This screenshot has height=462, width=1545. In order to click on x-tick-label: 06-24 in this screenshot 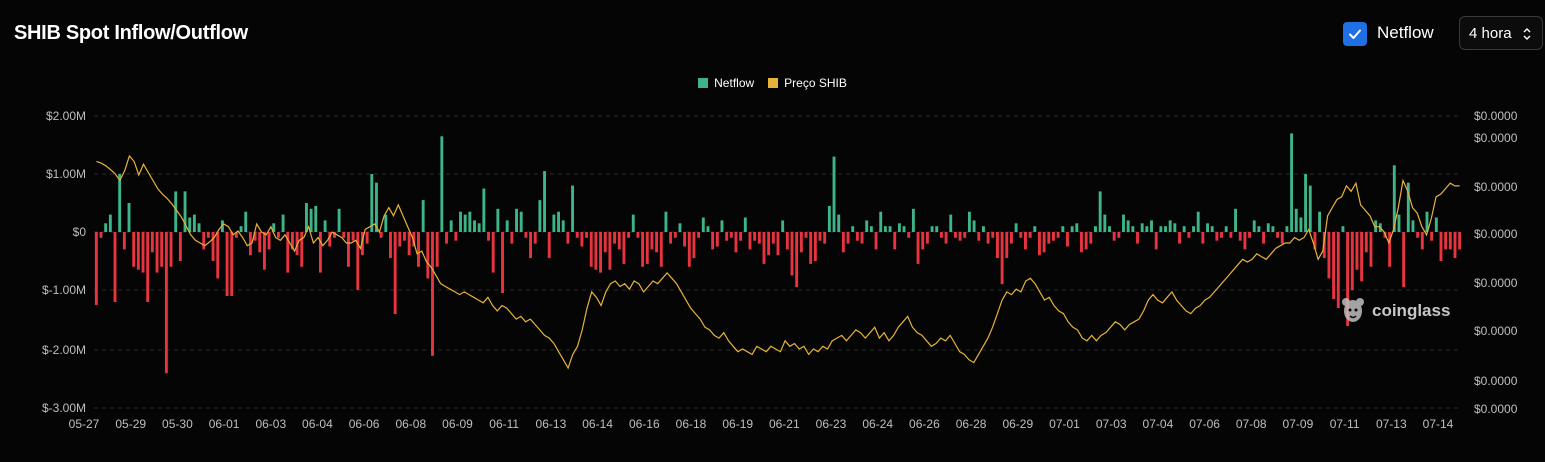, I will do `click(877, 424)`.